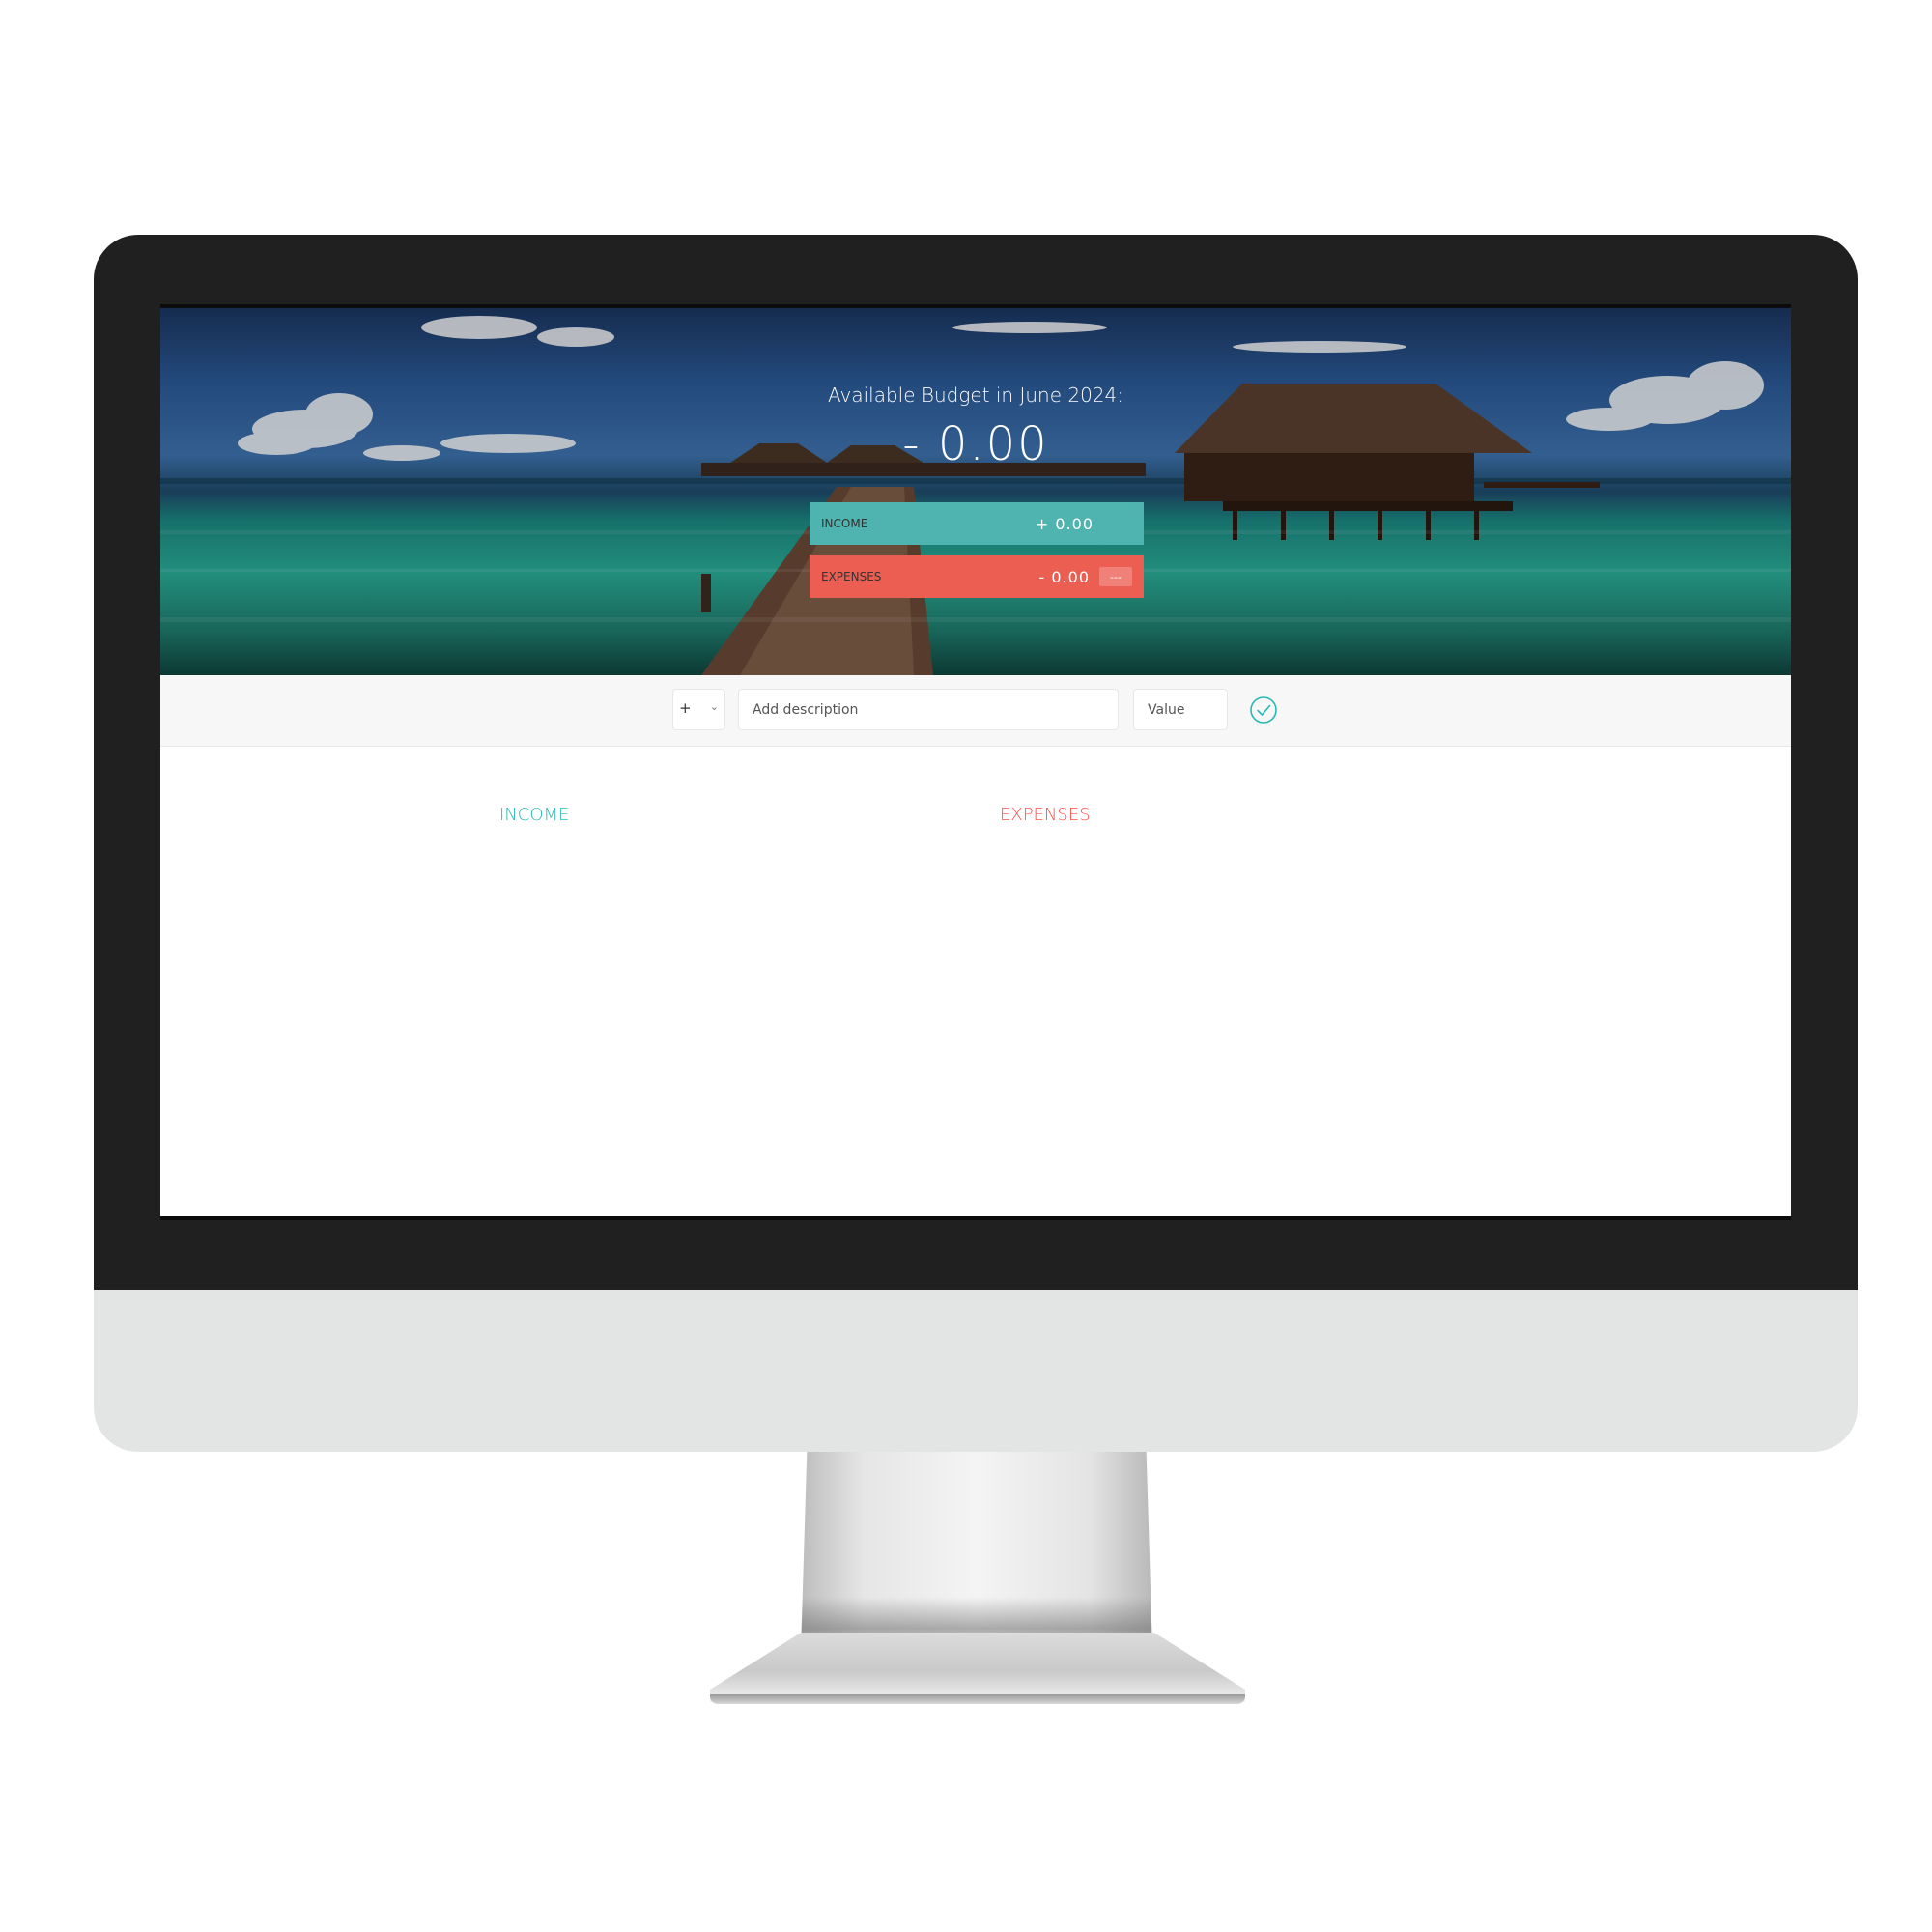  Describe the element at coordinates (685, 708) in the screenshot. I see `add-type-value: +` at that location.